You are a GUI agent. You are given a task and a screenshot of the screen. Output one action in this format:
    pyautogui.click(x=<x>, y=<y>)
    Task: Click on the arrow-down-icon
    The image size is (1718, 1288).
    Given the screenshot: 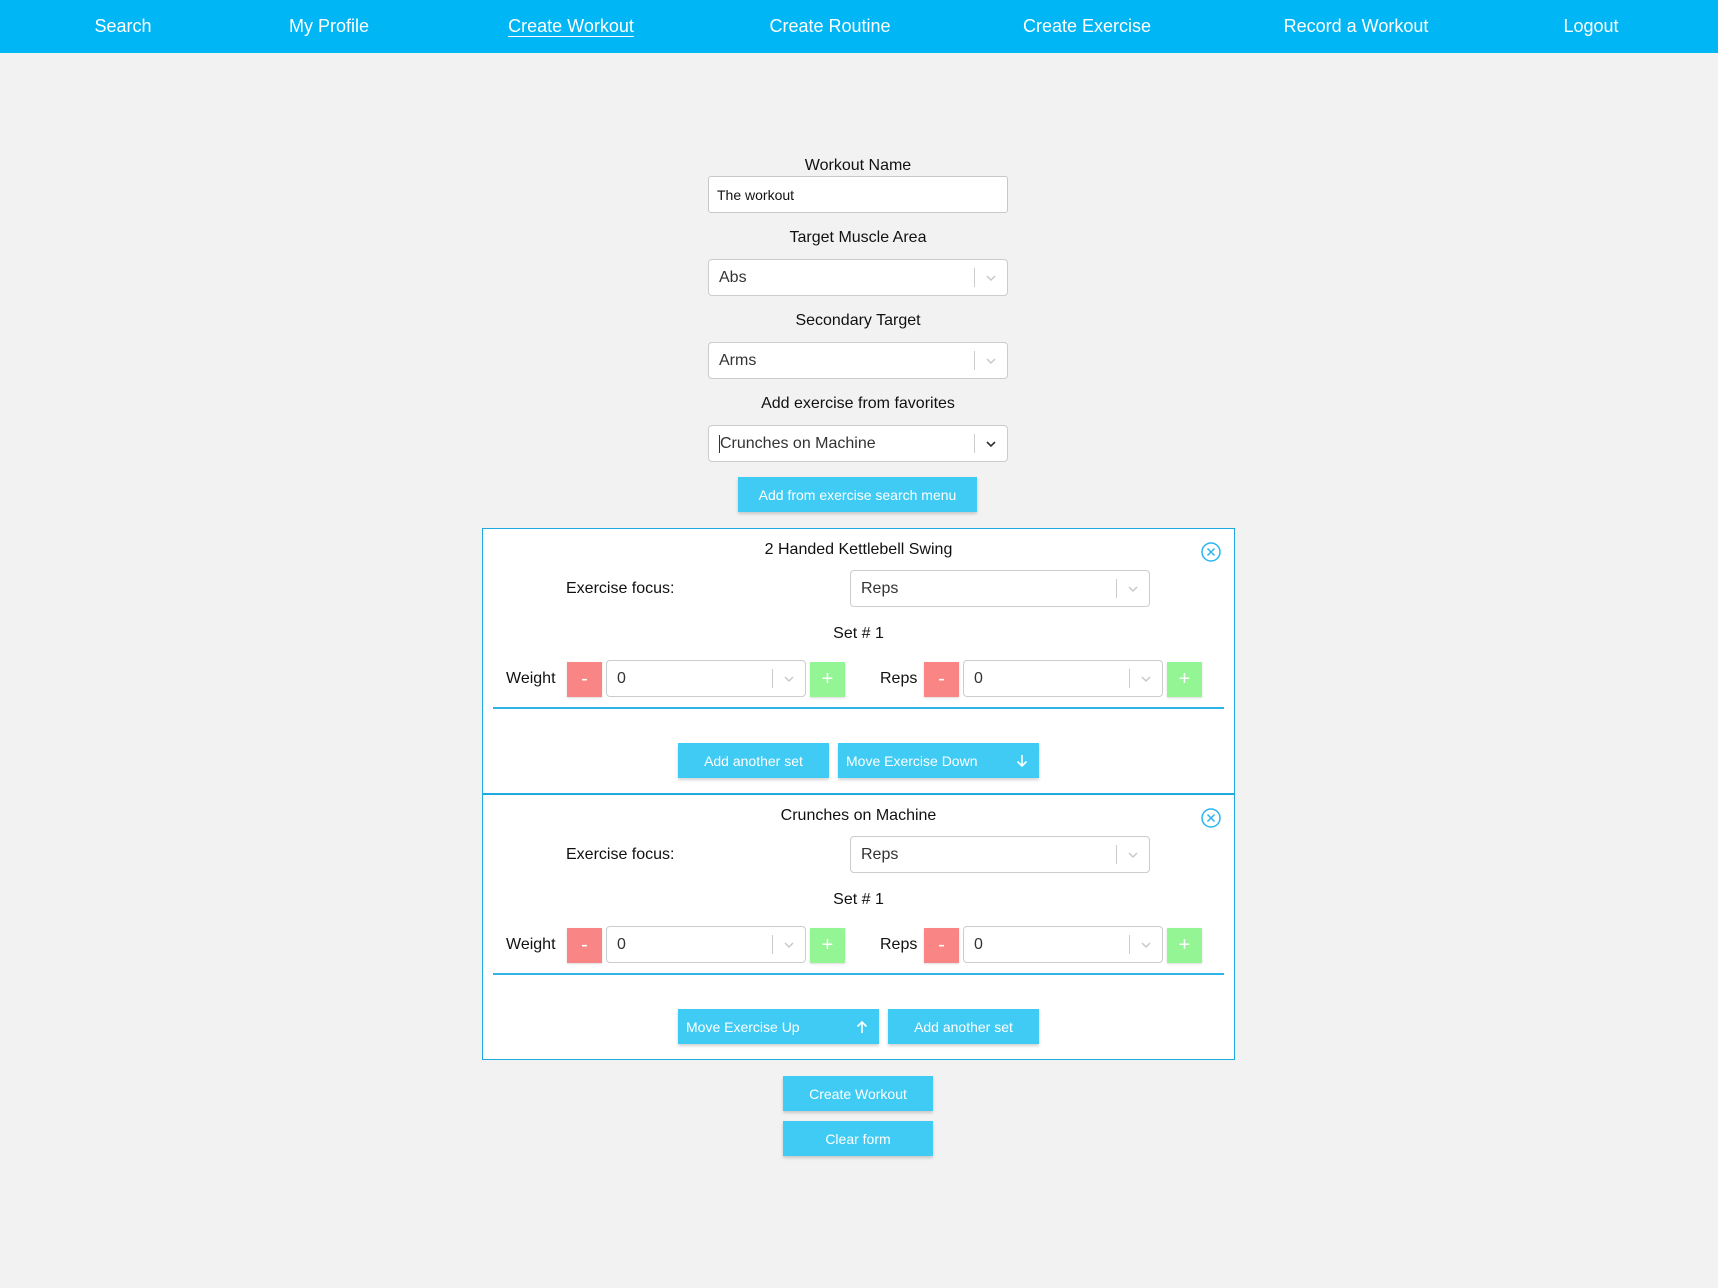 What is the action you would take?
    pyautogui.click(x=1022, y=761)
    